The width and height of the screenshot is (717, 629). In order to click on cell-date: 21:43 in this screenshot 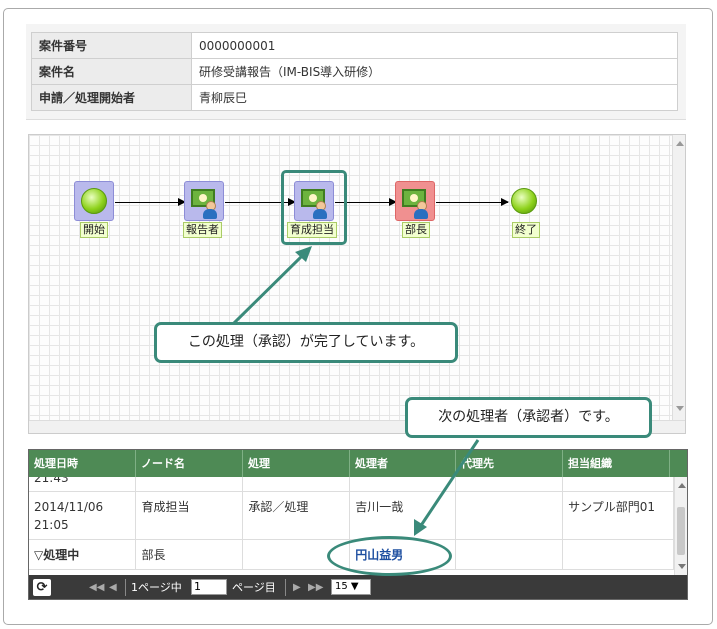, I will do `click(83, 484)`.